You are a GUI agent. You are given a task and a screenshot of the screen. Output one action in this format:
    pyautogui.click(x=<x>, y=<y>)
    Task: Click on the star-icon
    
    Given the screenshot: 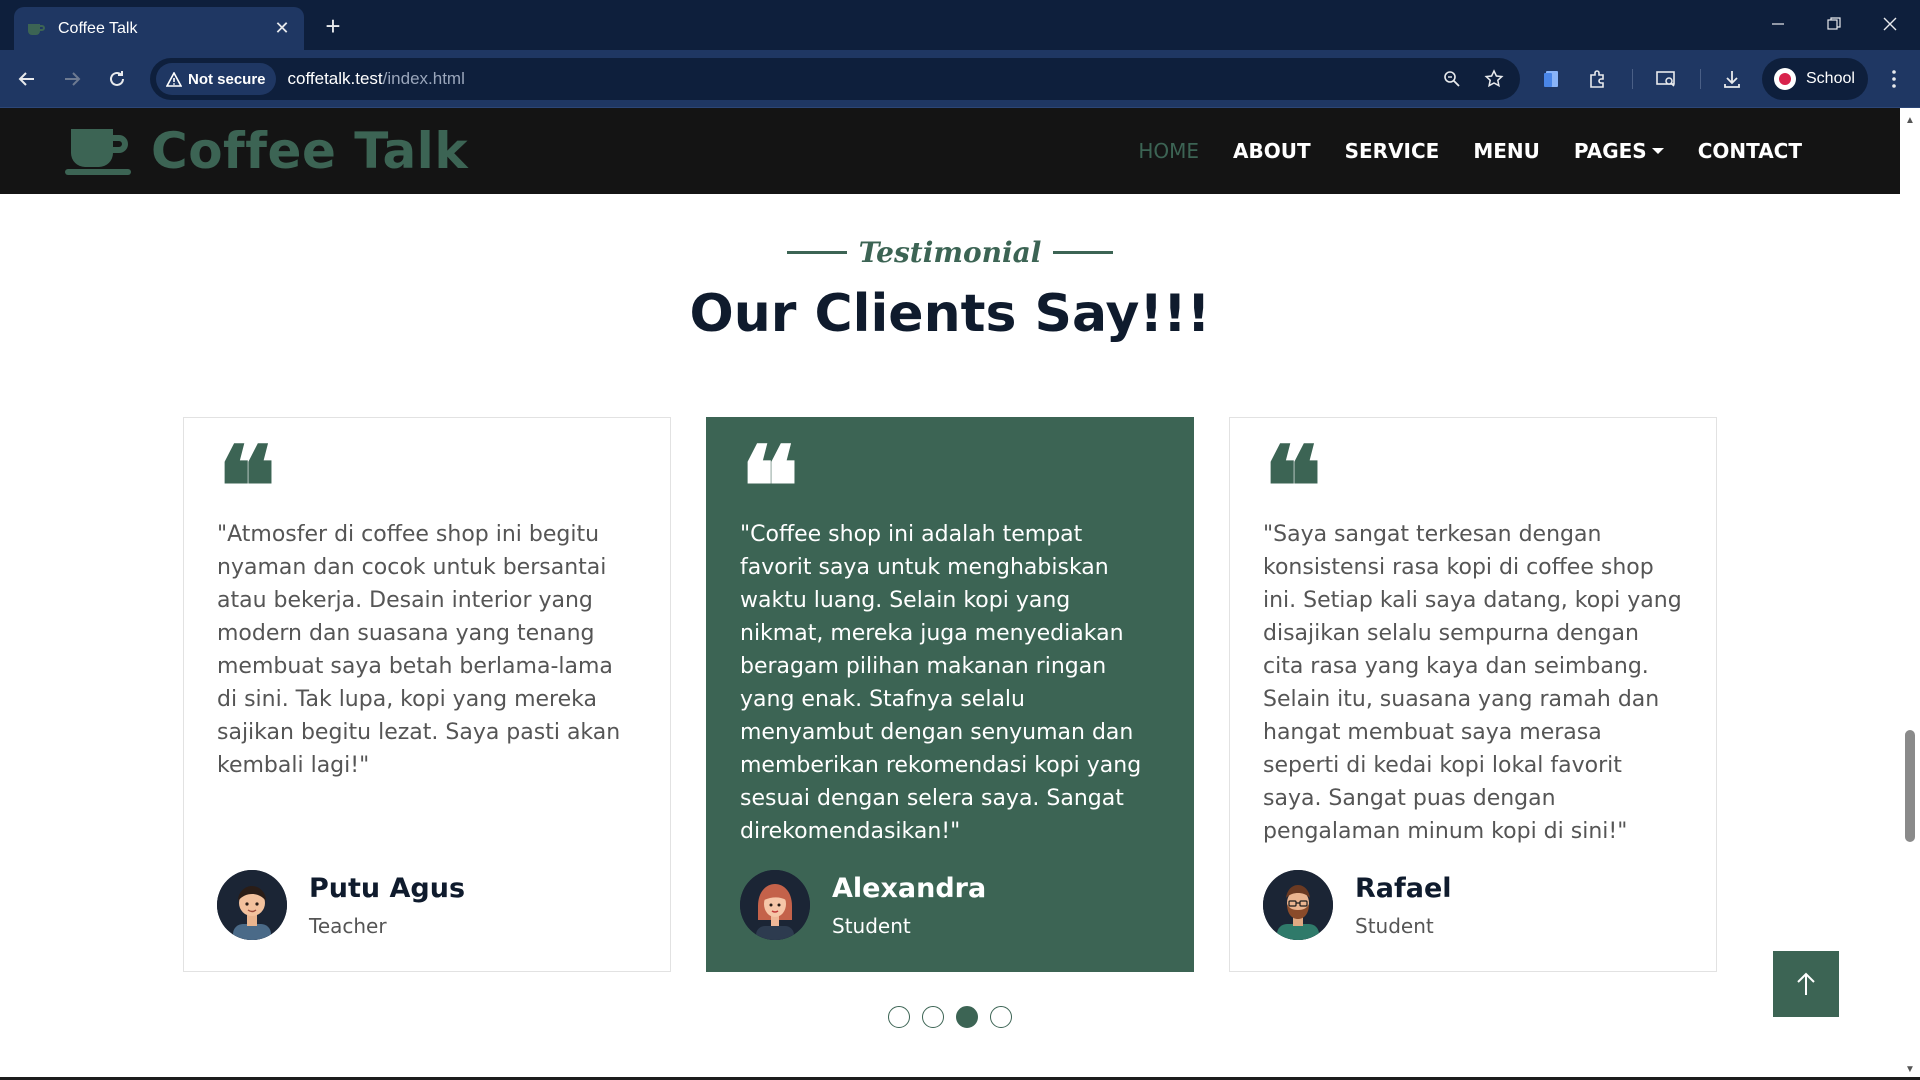 What is the action you would take?
    pyautogui.click(x=1494, y=78)
    